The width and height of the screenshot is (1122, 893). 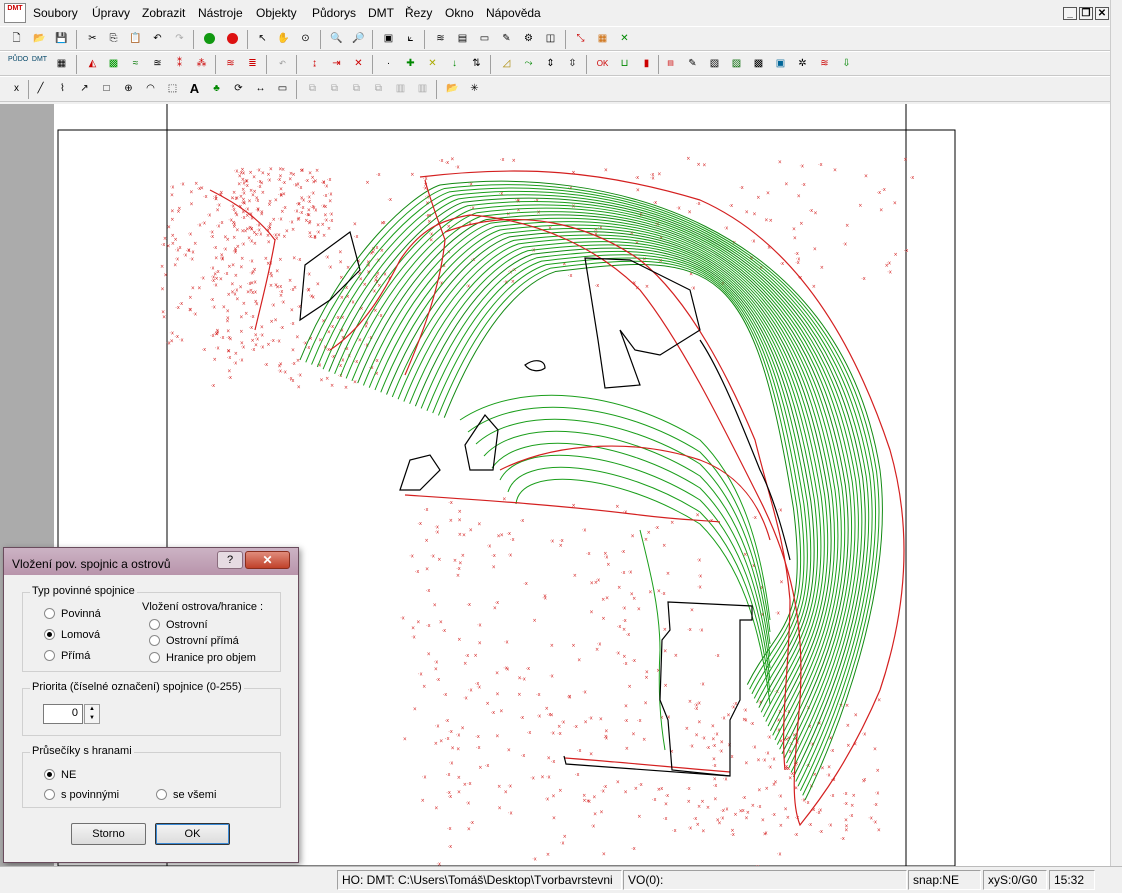 What do you see at coordinates (161, 794) in the screenshot?
I see `radio-se-vsemi-indicator` at bounding box center [161, 794].